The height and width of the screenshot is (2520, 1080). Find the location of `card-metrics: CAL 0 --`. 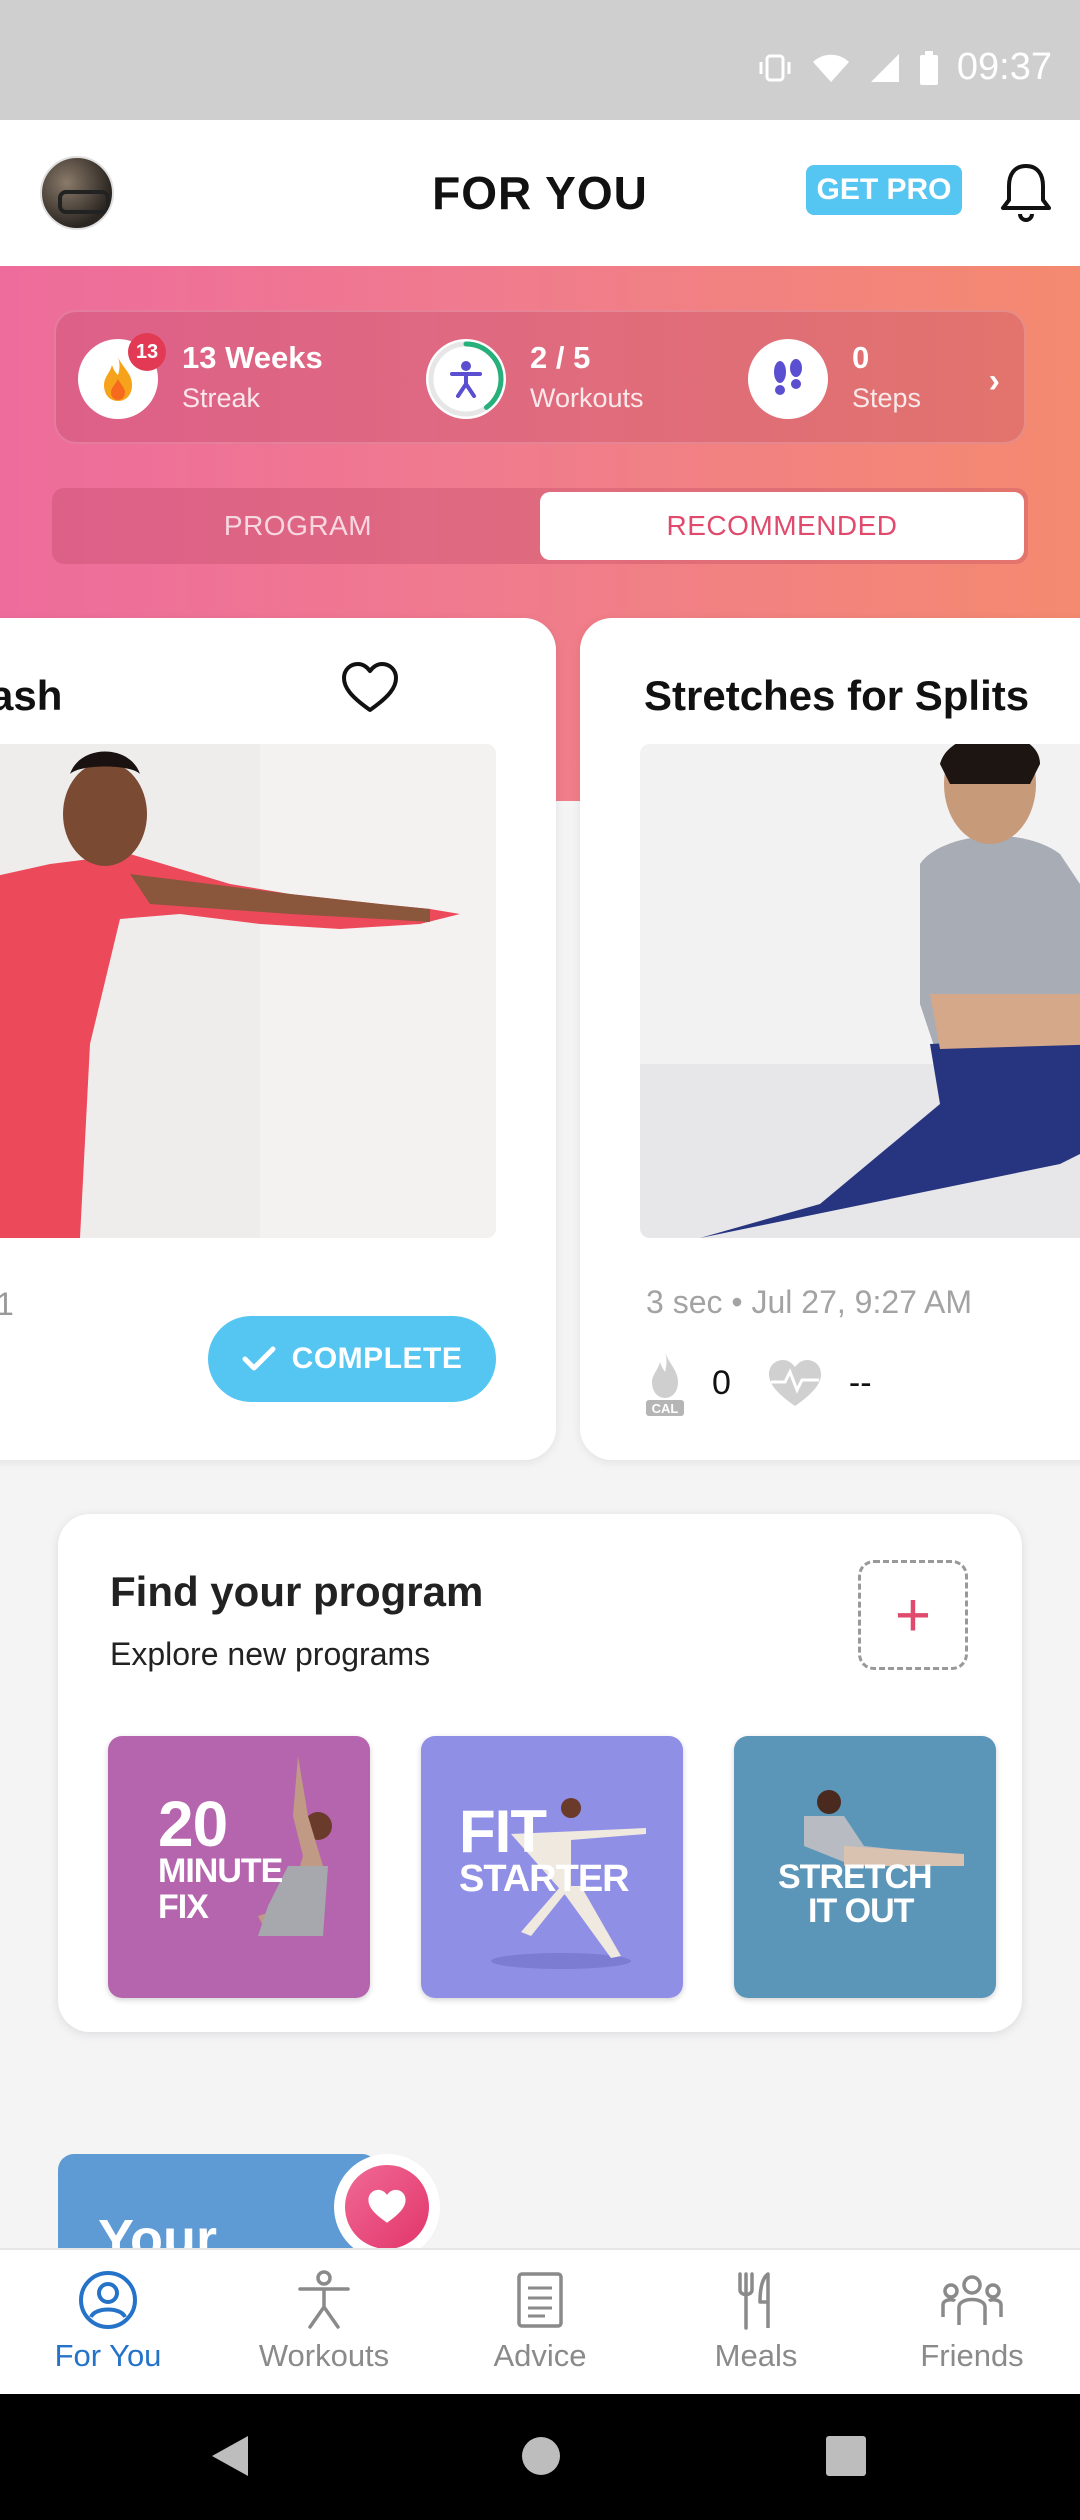

card-metrics: CAL 0 -- is located at coordinates (774, 1383).